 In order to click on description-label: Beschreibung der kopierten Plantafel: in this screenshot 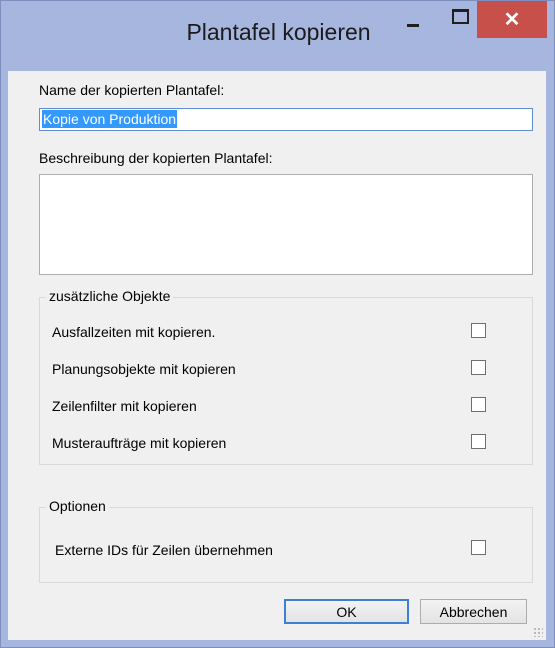, I will do `click(156, 158)`.